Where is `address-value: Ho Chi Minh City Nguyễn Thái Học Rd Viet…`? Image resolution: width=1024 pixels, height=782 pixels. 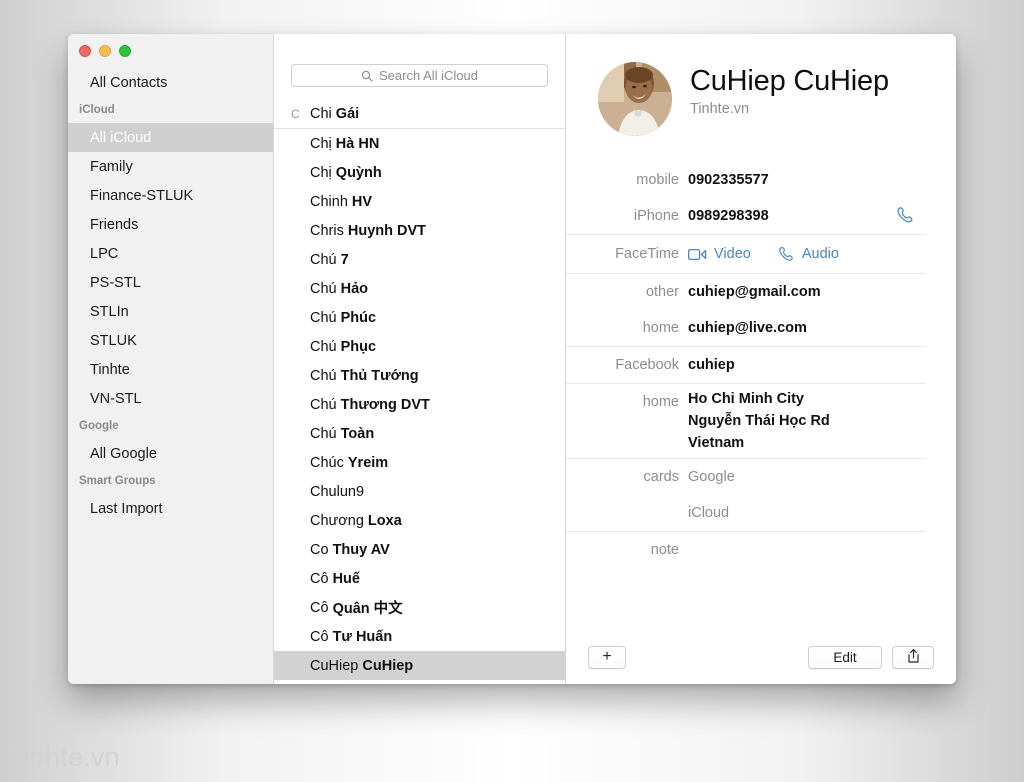
address-value: Ho Chi Minh City Nguyễn Thái Học Rd Viet… is located at coordinates (786, 421).